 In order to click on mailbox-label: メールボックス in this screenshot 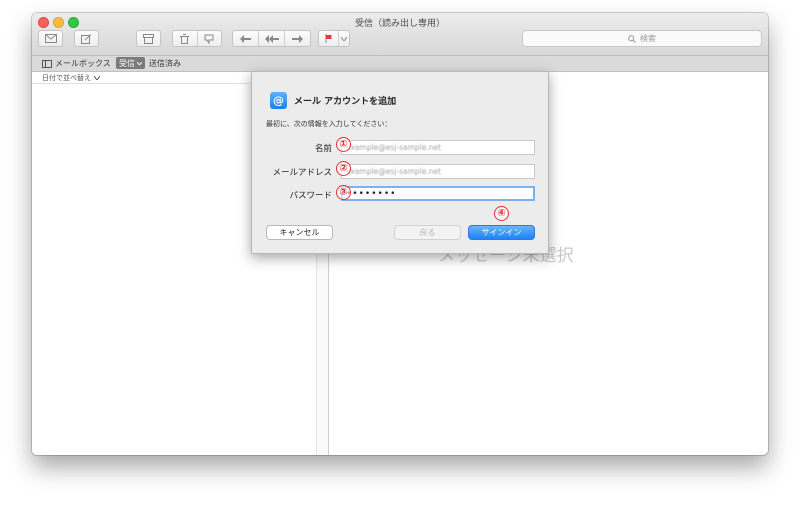, I will do `click(83, 63)`.